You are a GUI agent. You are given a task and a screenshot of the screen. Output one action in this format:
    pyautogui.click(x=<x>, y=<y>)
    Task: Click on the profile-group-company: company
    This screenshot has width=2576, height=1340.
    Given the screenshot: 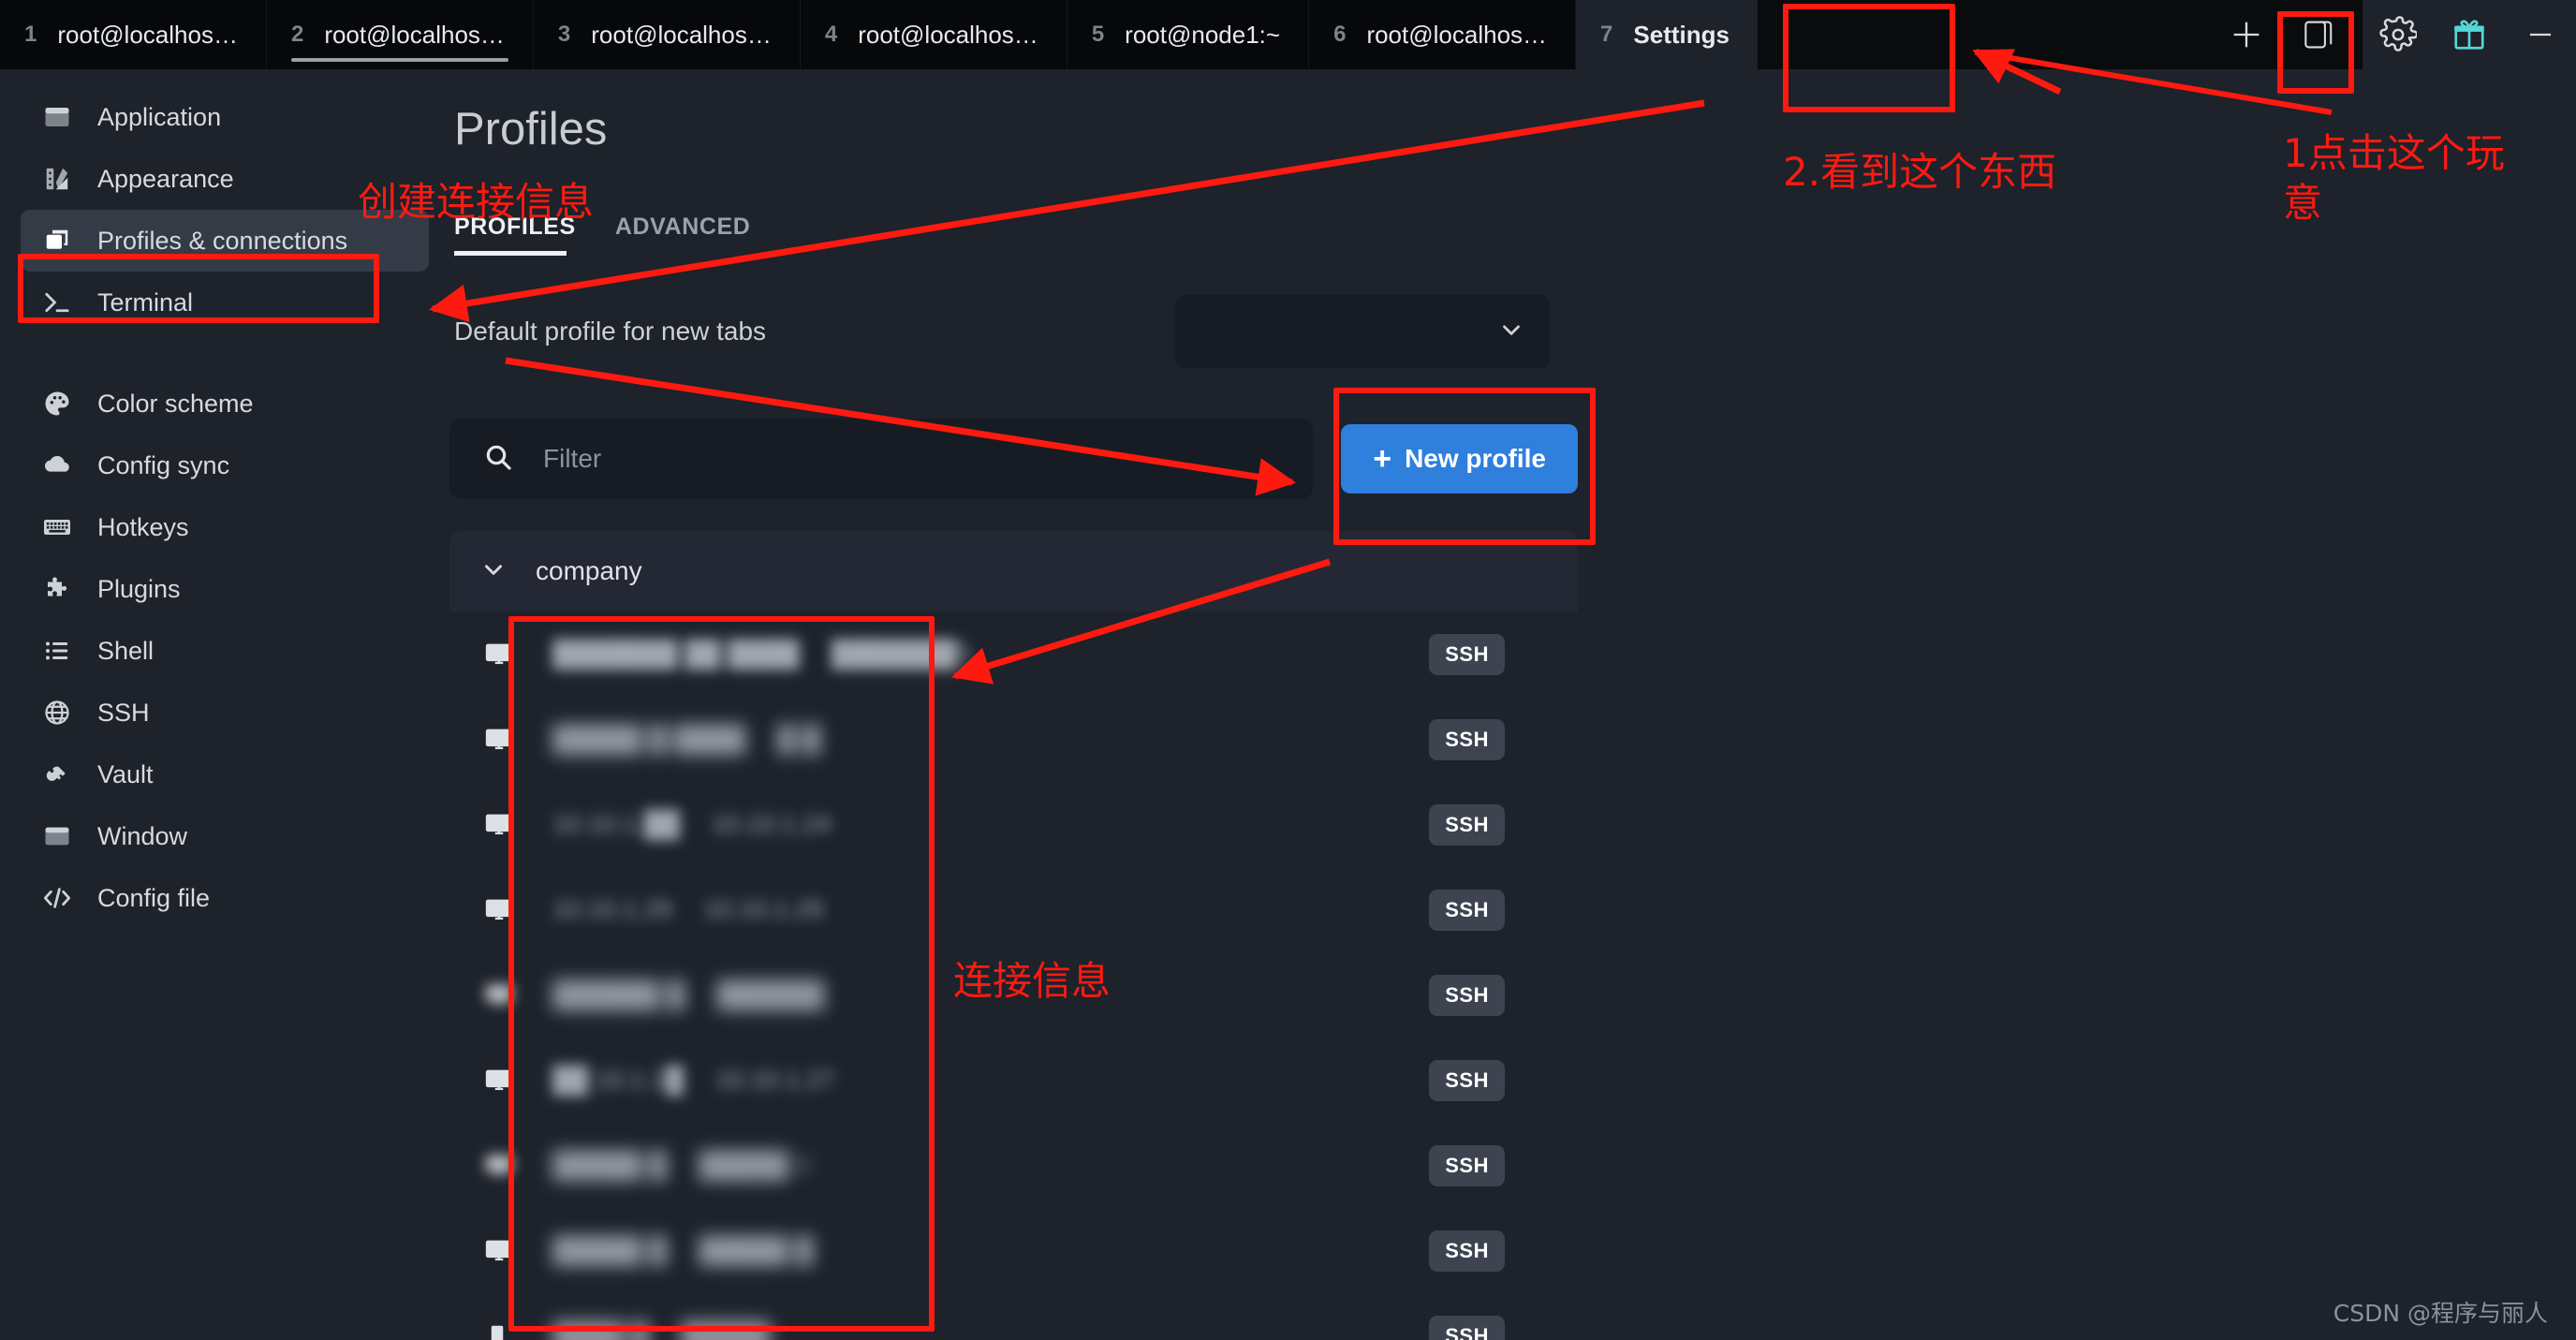 What is the action you would take?
    pyautogui.click(x=1013, y=571)
    